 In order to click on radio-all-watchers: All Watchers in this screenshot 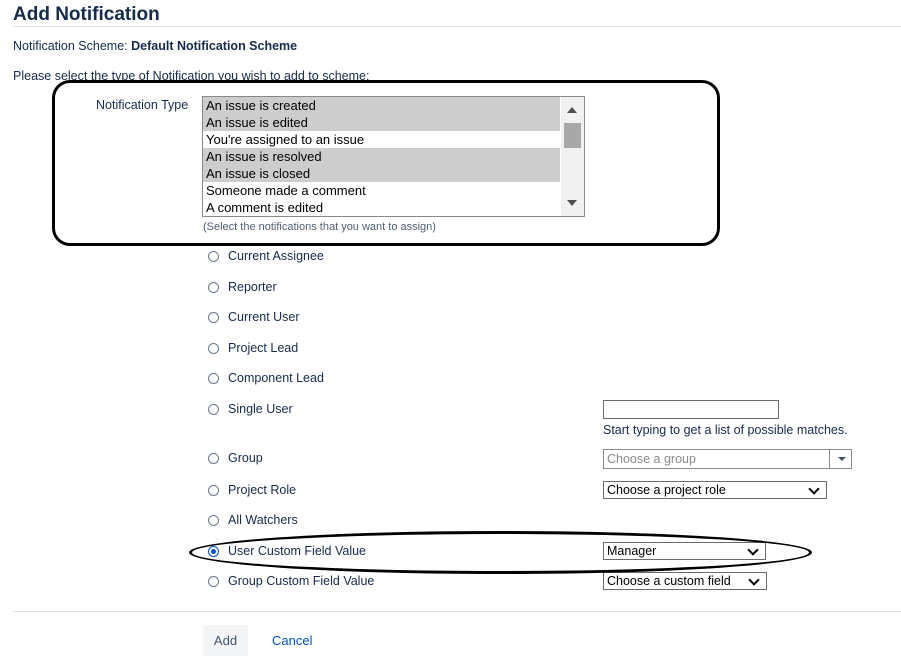, I will do `click(253, 520)`.